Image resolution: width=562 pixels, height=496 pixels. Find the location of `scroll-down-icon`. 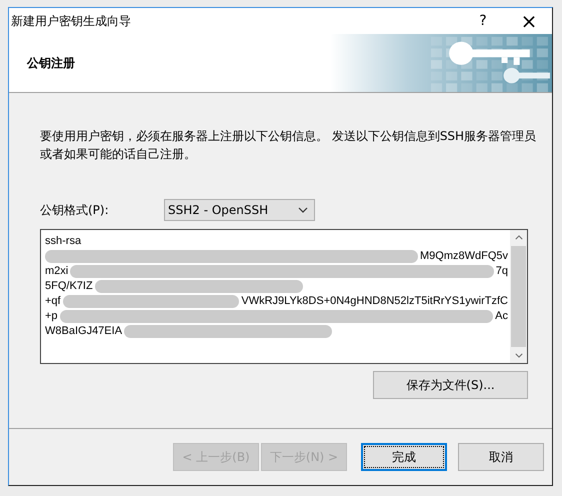

scroll-down-icon is located at coordinates (518, 355).